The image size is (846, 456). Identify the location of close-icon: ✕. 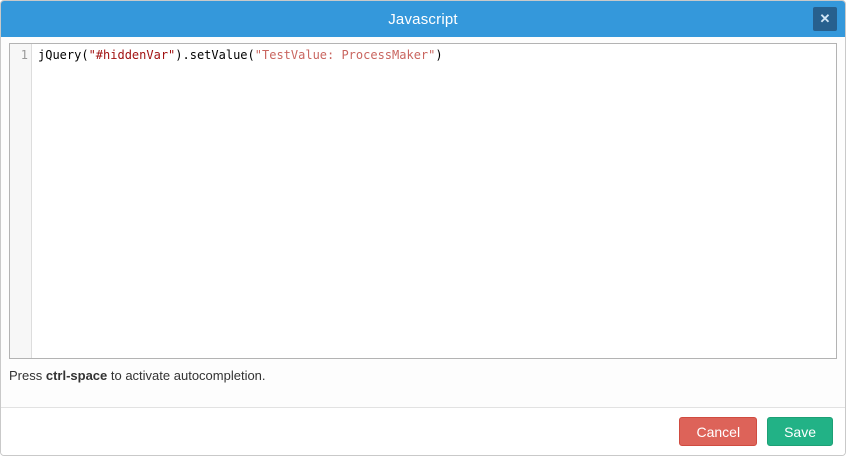
(825, 18).